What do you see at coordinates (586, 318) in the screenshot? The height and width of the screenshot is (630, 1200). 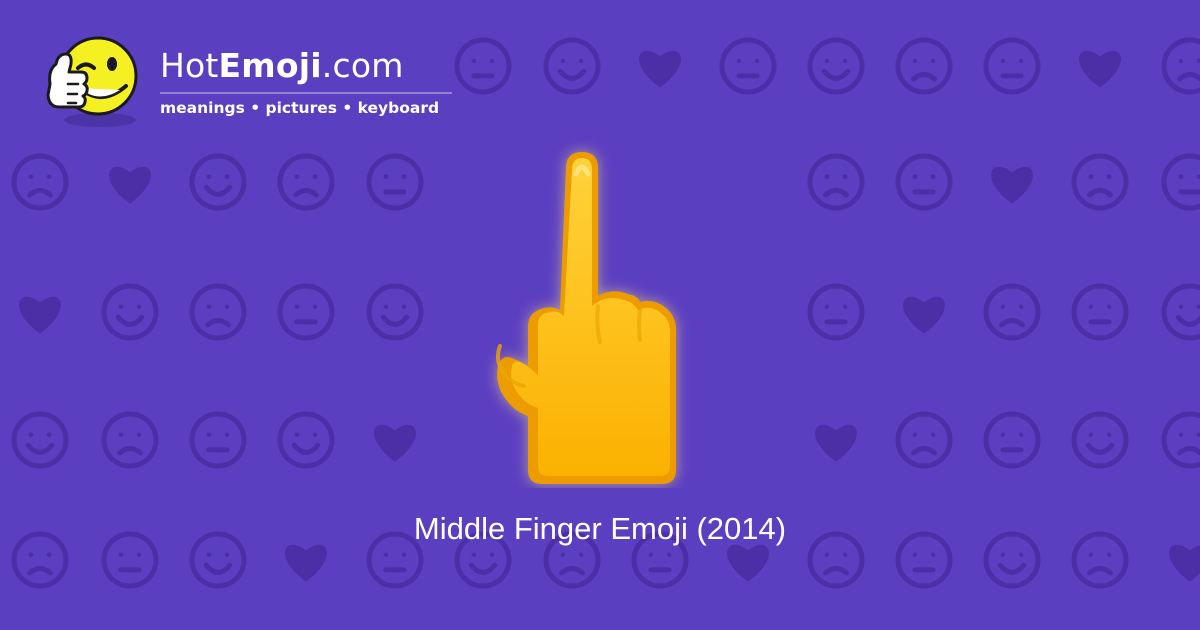 I see `middle-finger-icon` at bounding box center [586, 318].